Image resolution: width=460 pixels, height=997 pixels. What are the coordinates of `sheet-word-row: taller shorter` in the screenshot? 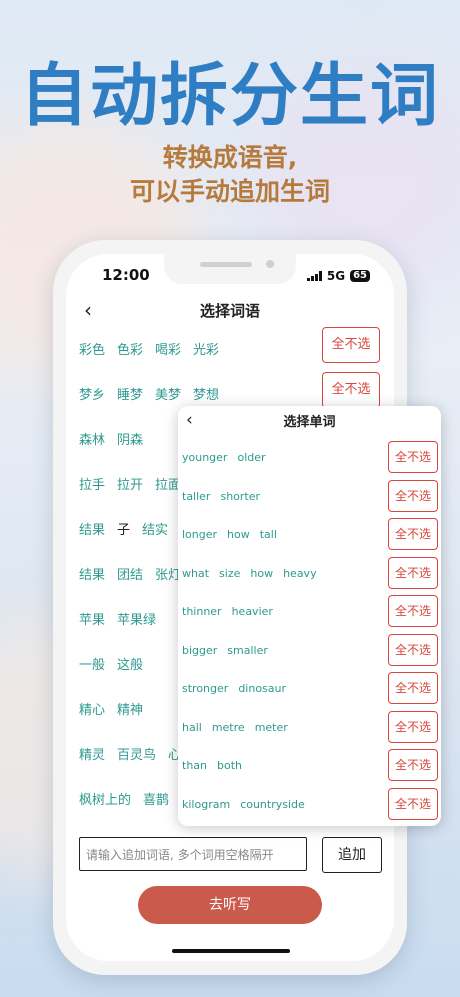 It's located at (221, 496).